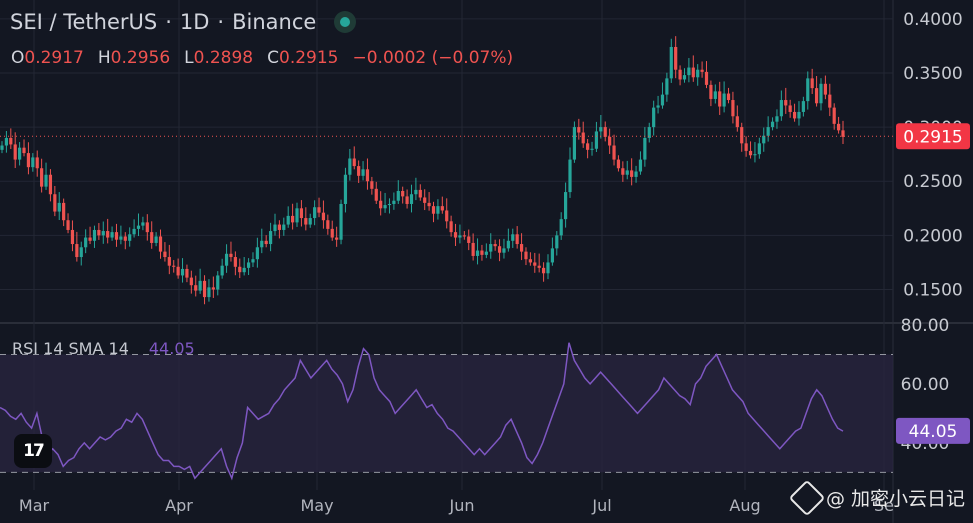 The width and height of the screenshot is (973, 523). What do you see at coordinates (70, 348) in the screenshot?
I see `rsi-legend-label: RSI 14 SMA 14` at bounding box center [70, 348].